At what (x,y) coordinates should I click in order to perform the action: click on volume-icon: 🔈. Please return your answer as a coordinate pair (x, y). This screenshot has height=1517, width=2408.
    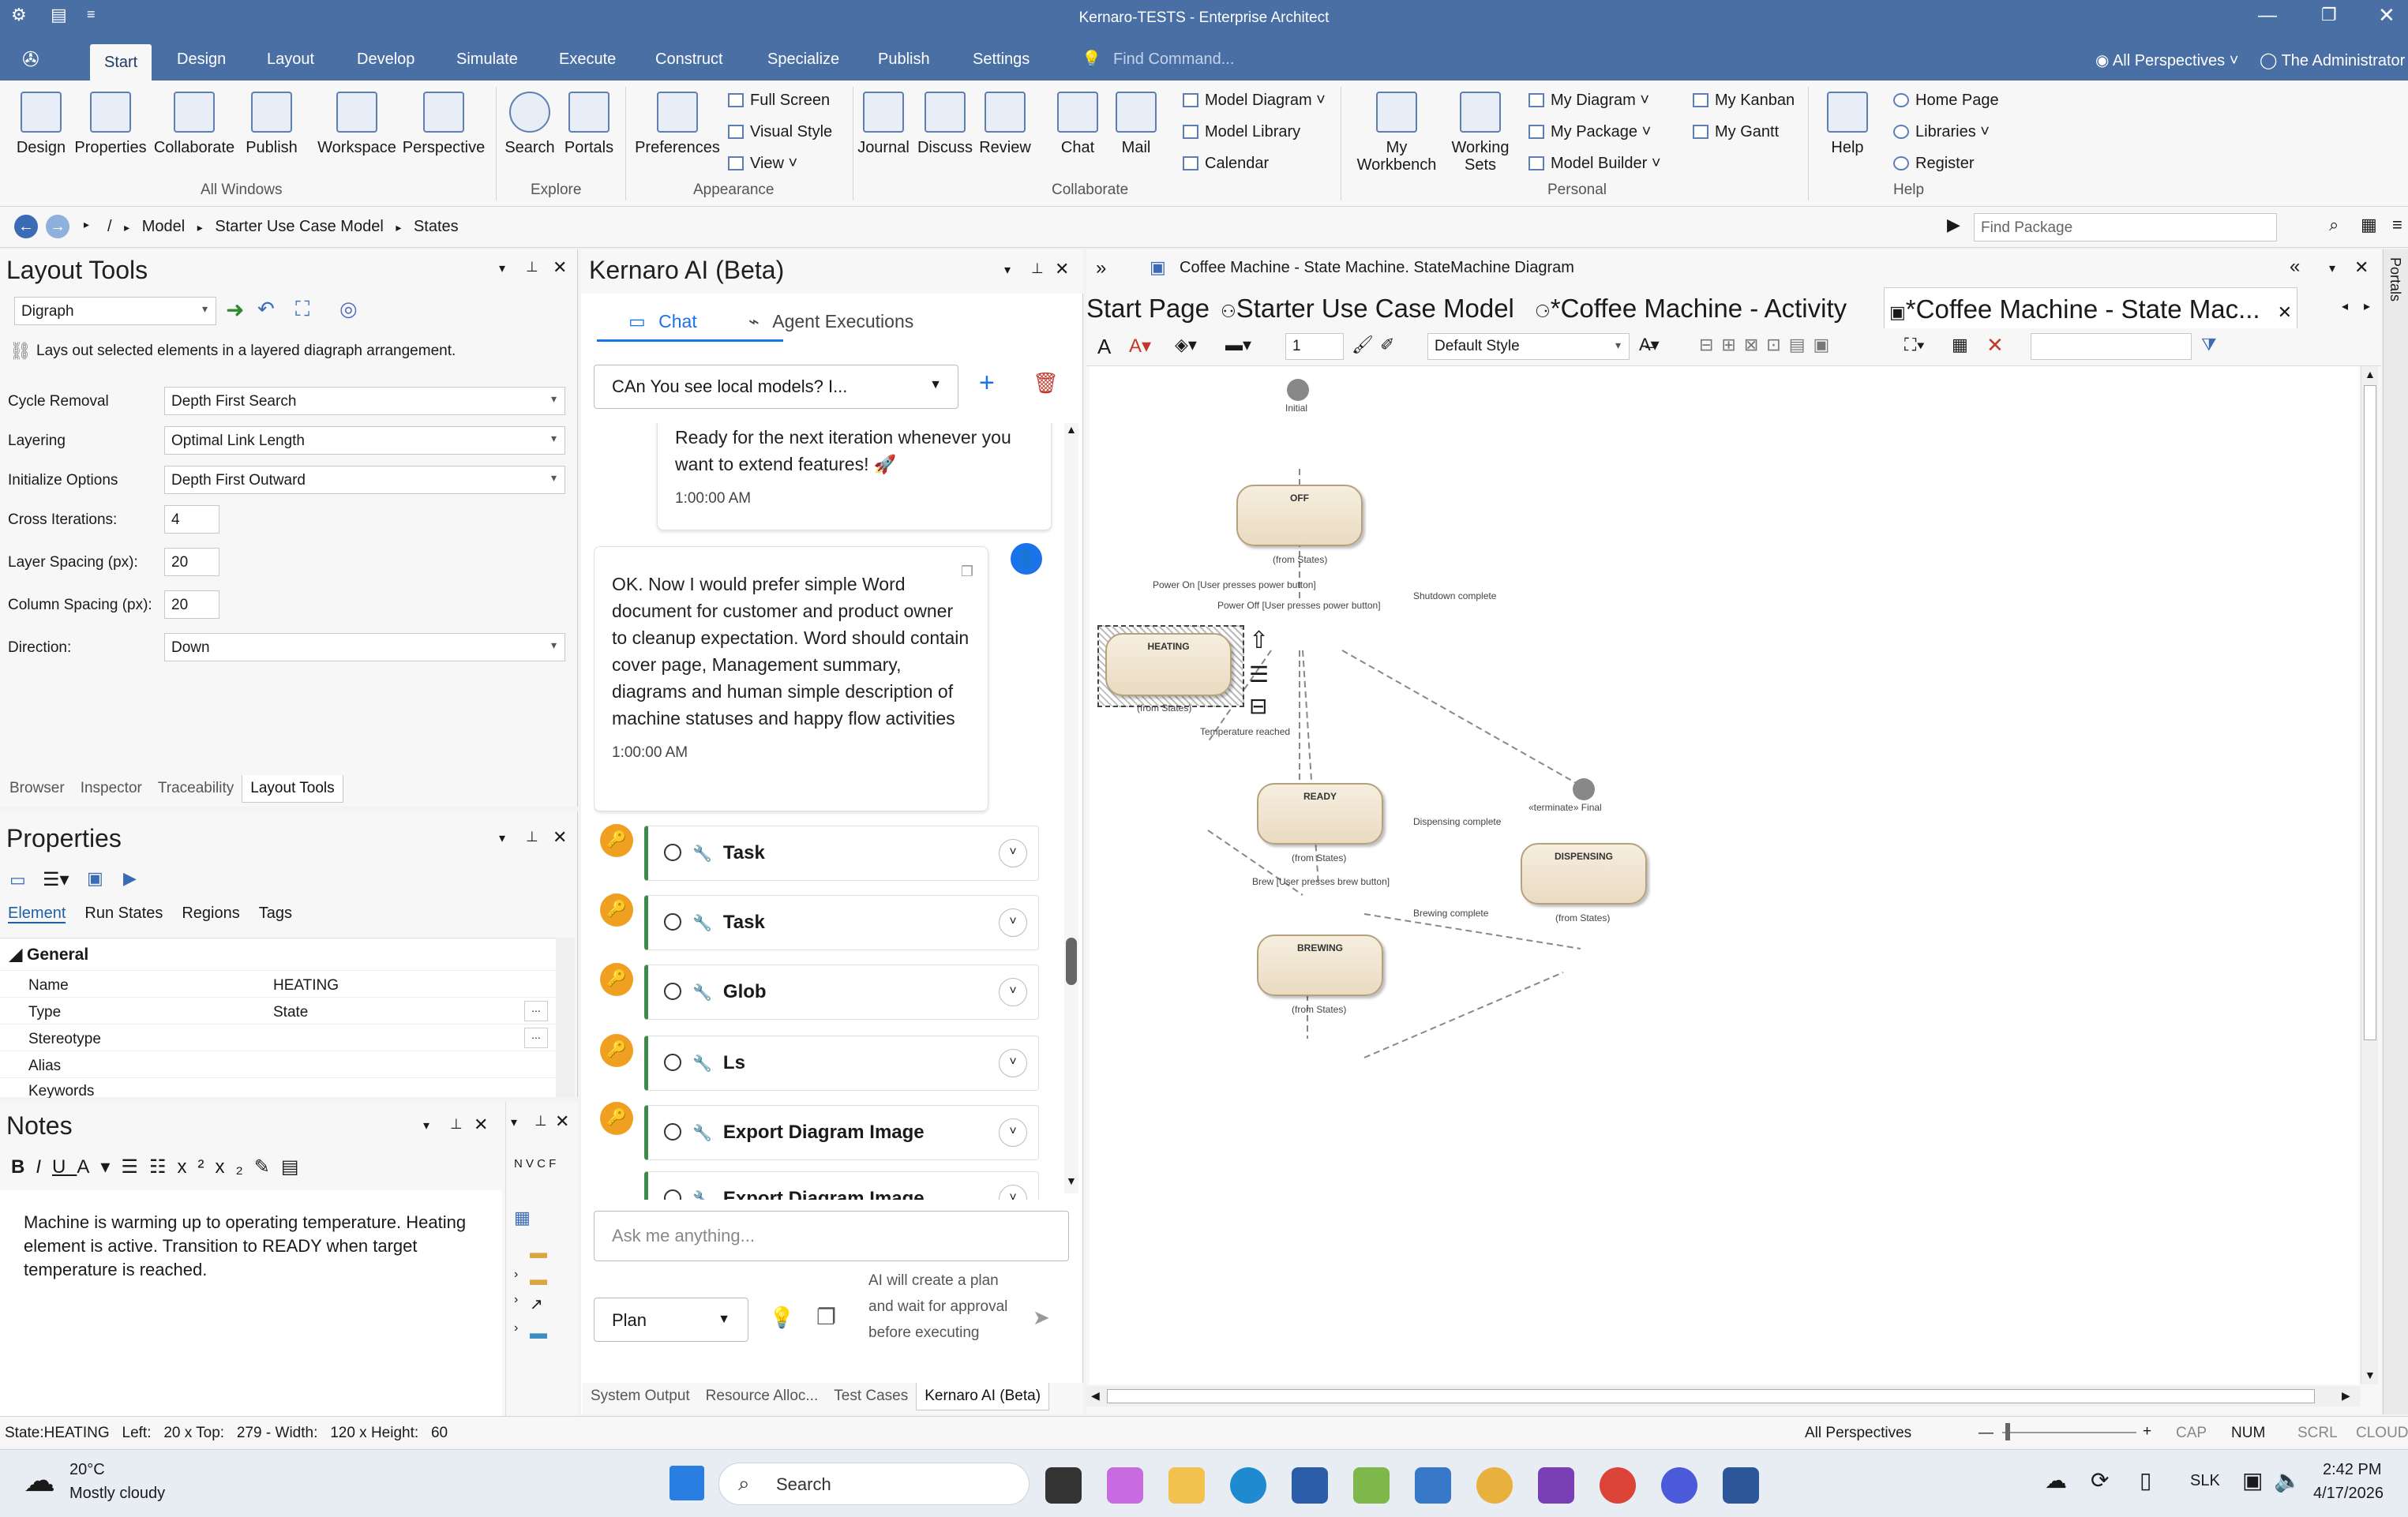
    Looking at the image, I should click on (2287, 1480).